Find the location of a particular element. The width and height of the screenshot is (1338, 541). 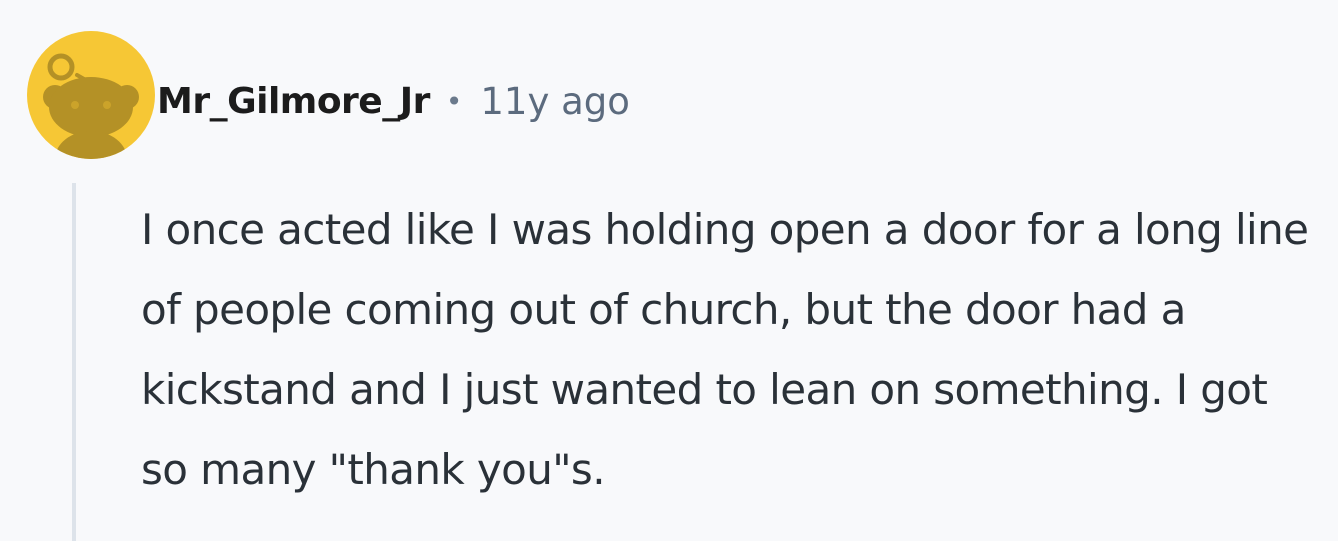

comment-timestamp: 11y ago is located at coordinates (555, 101).